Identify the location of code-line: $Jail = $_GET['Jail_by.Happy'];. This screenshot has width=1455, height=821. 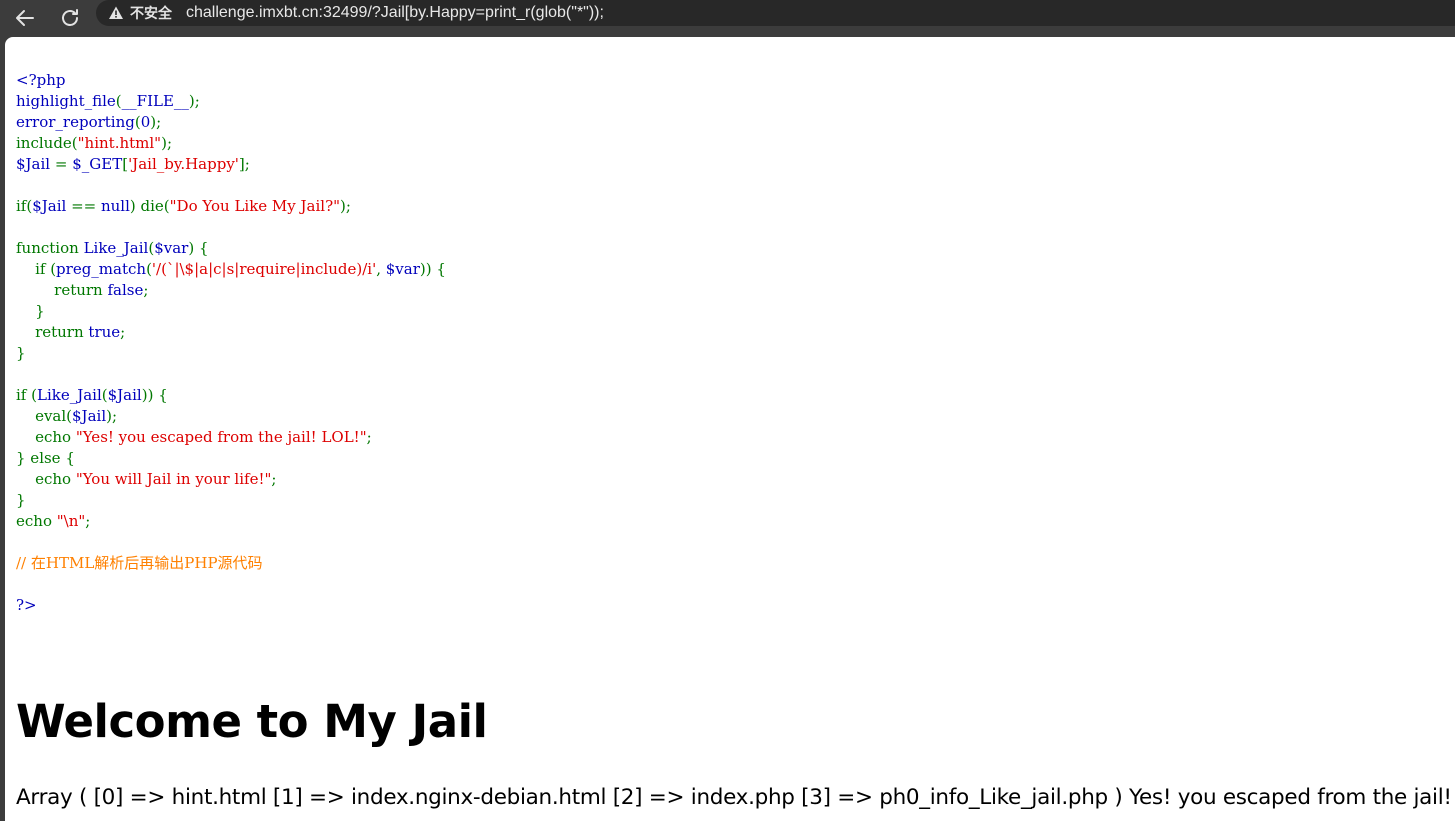
(133, 164).